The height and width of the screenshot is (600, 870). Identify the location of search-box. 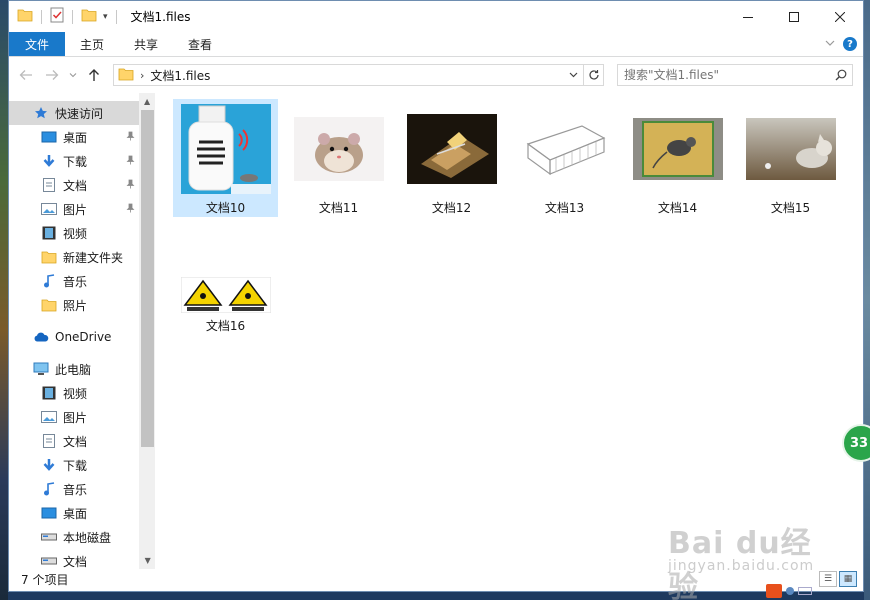
(735, 75).